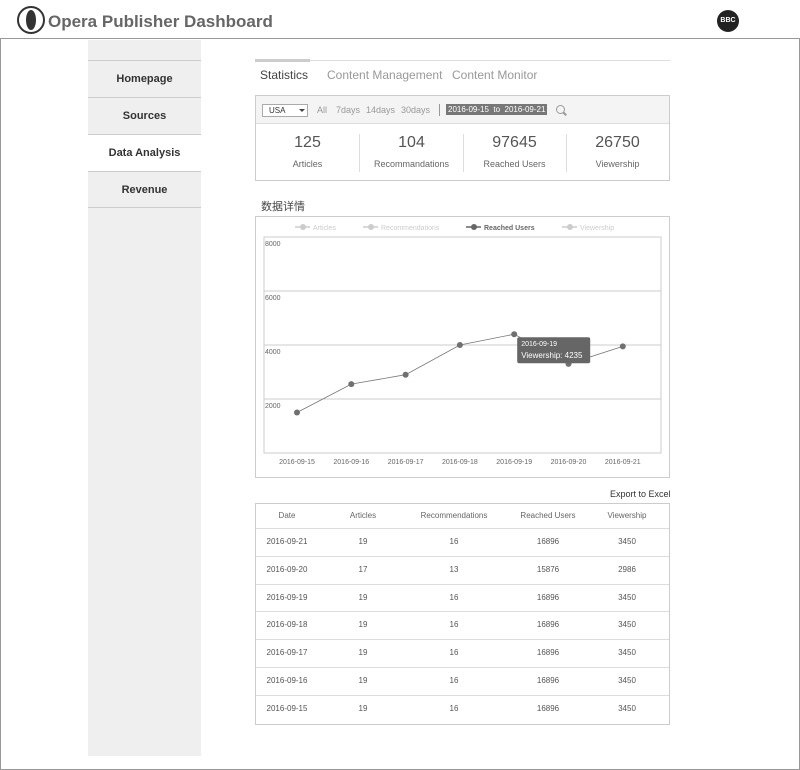 The height and width of the screenshot is (770, 800). What do you see at coordinates (384, 75) in the screenshot?
I see `tab-content-management: Content Management` at bounding box center [384, 75].